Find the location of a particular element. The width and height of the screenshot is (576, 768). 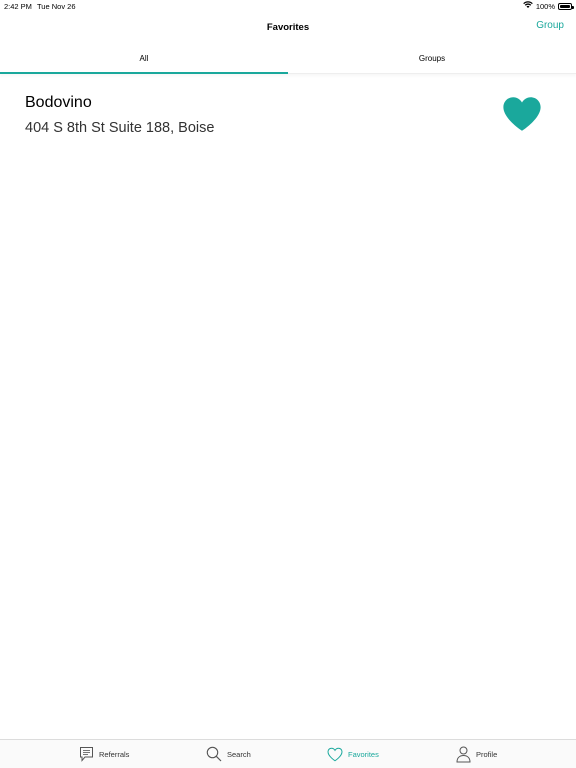

favorite-address: 404 S 8th St Suite 188, Boise is located at coordinates (120, 128).